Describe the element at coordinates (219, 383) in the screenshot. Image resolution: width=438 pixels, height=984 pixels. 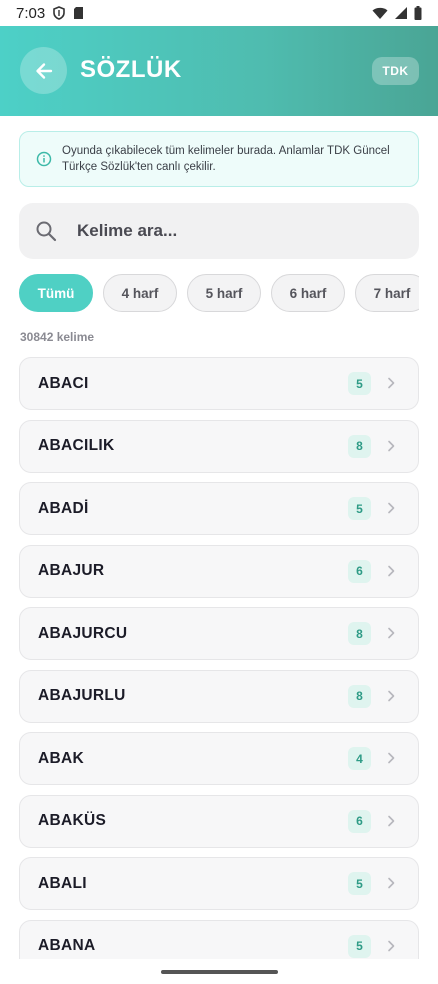
I see `word-list-item: ABACI 5` at that location.